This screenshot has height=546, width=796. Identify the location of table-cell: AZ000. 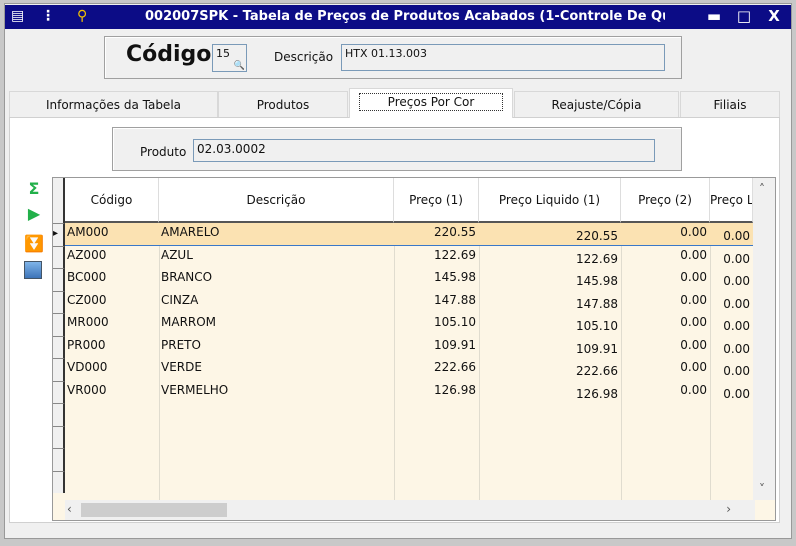
(87, 254).